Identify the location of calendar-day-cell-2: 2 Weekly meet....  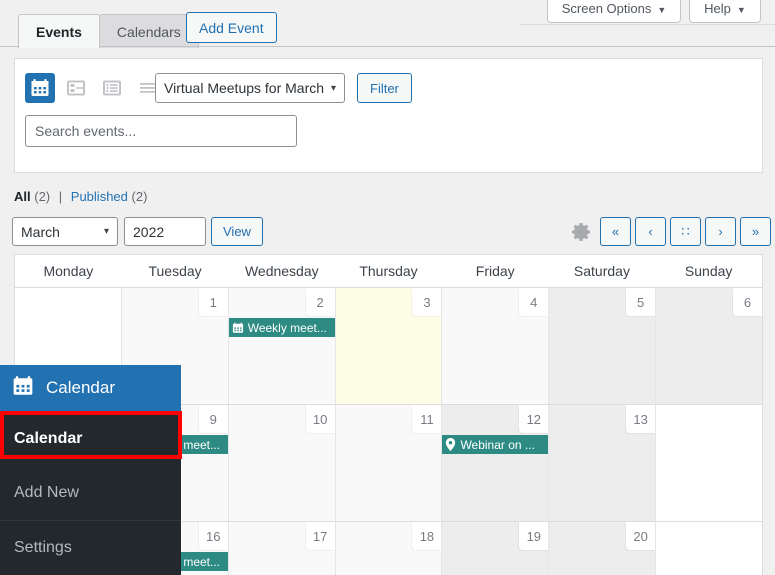
(282, 346).